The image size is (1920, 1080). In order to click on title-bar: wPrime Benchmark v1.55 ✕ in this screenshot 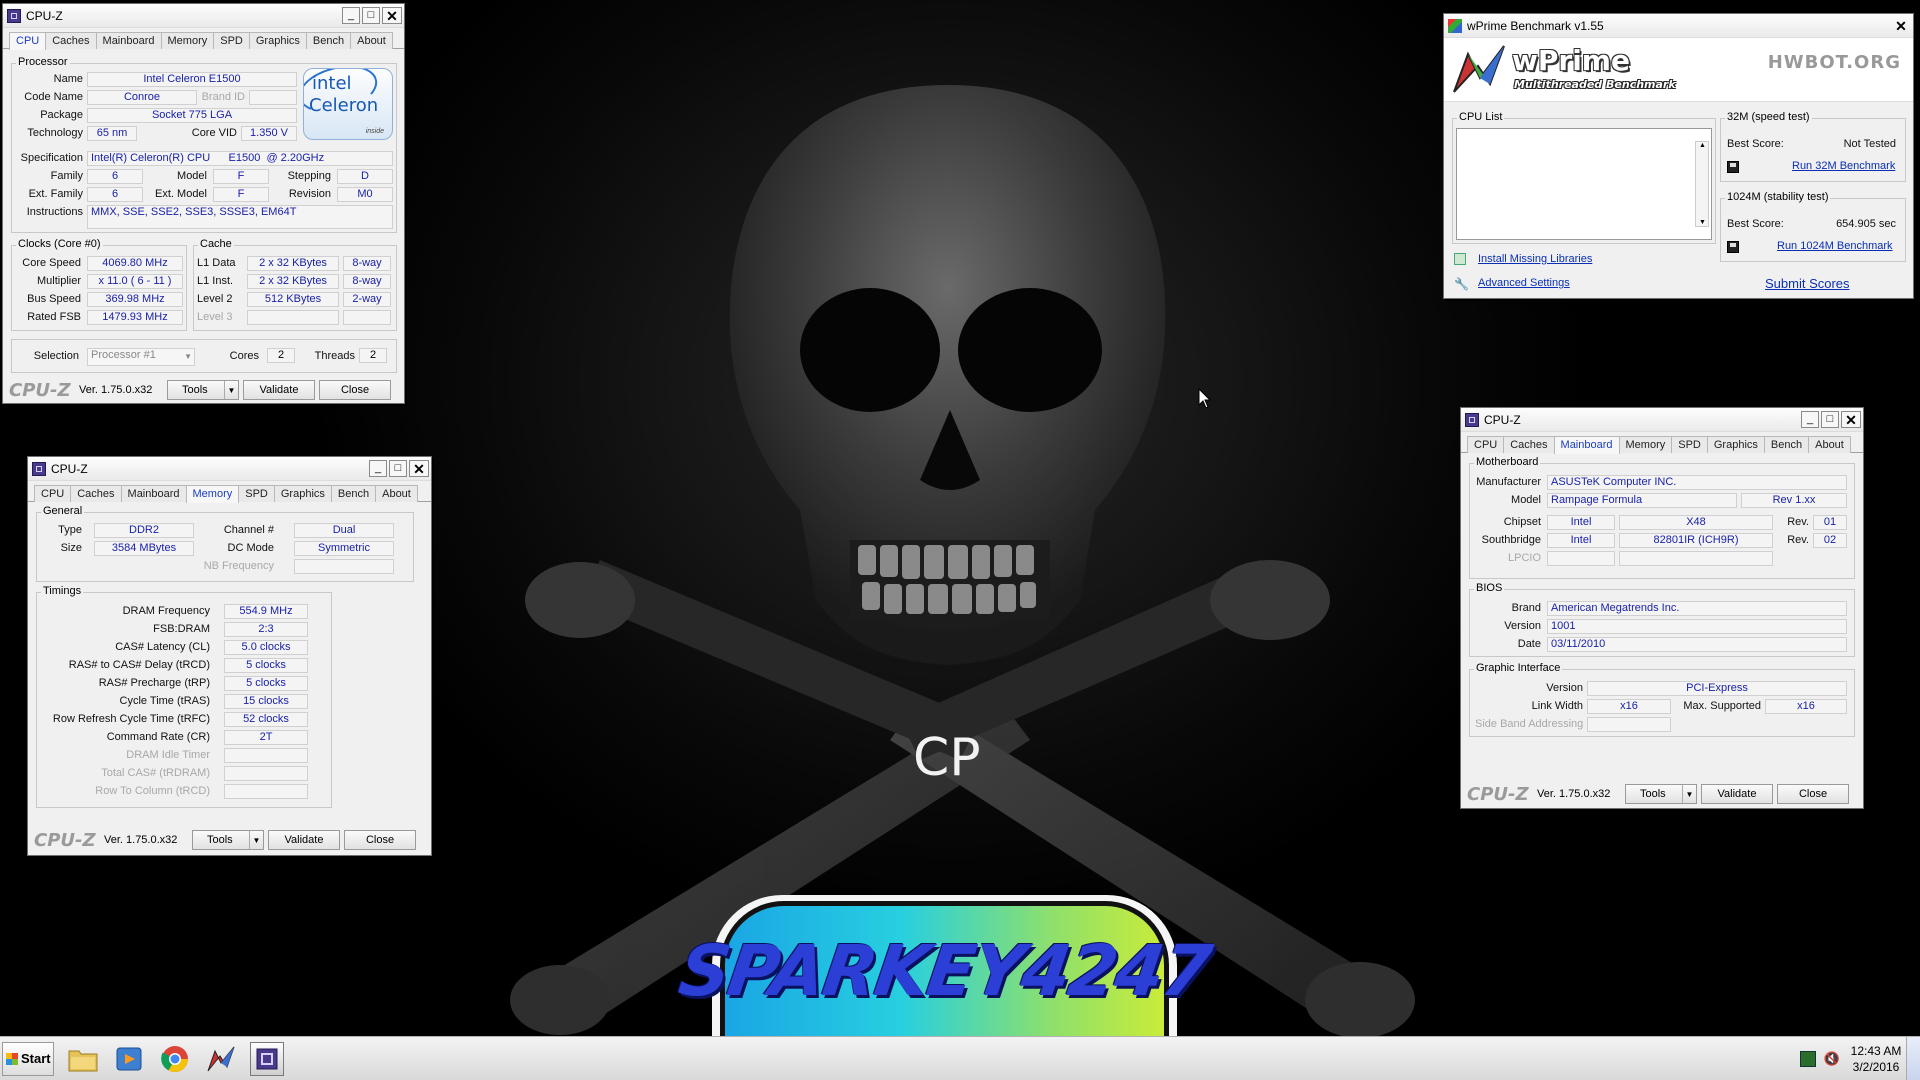, I will do `click(1678, 26)`.